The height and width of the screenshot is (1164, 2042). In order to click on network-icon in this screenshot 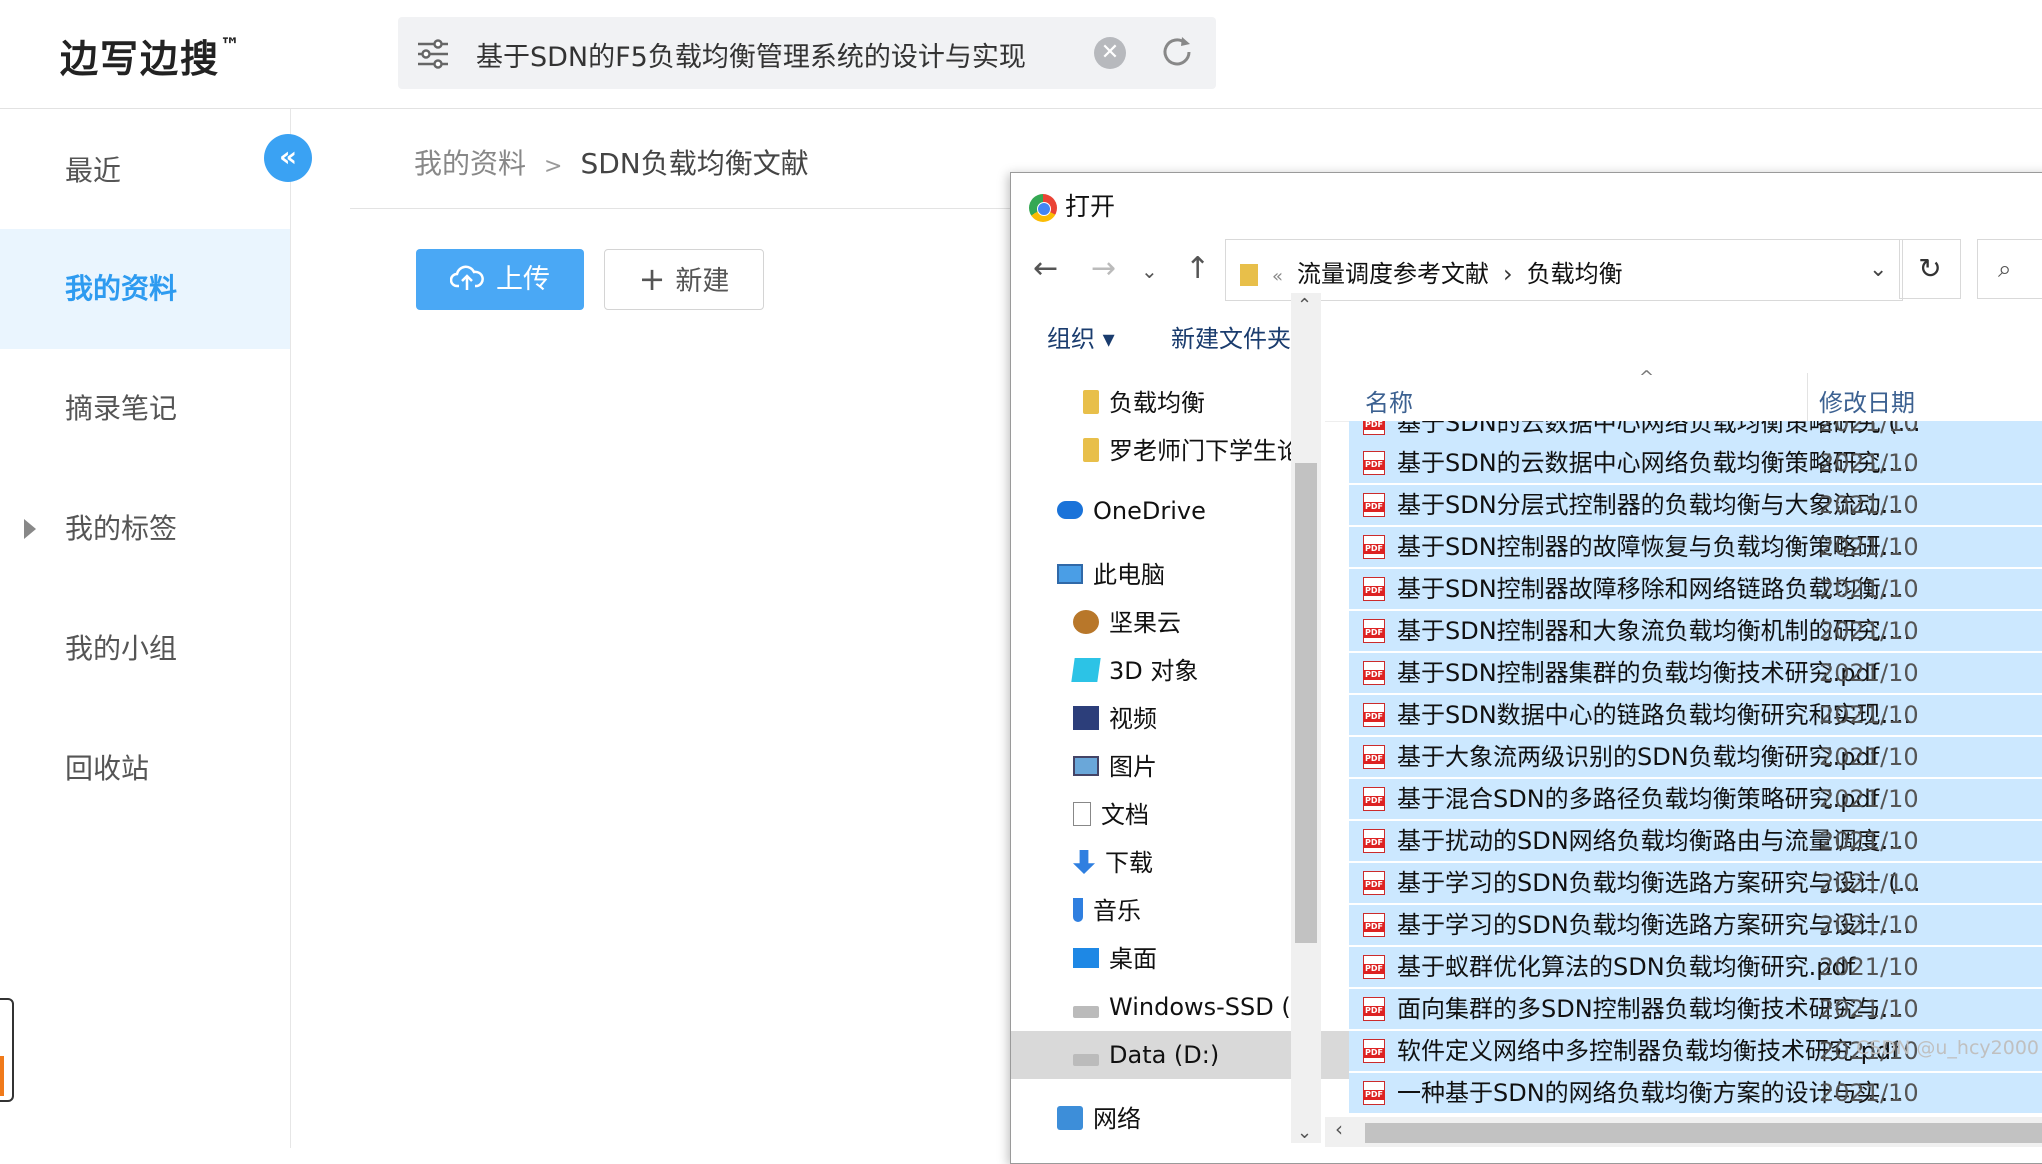, I will do `click(1070, 1118)`.